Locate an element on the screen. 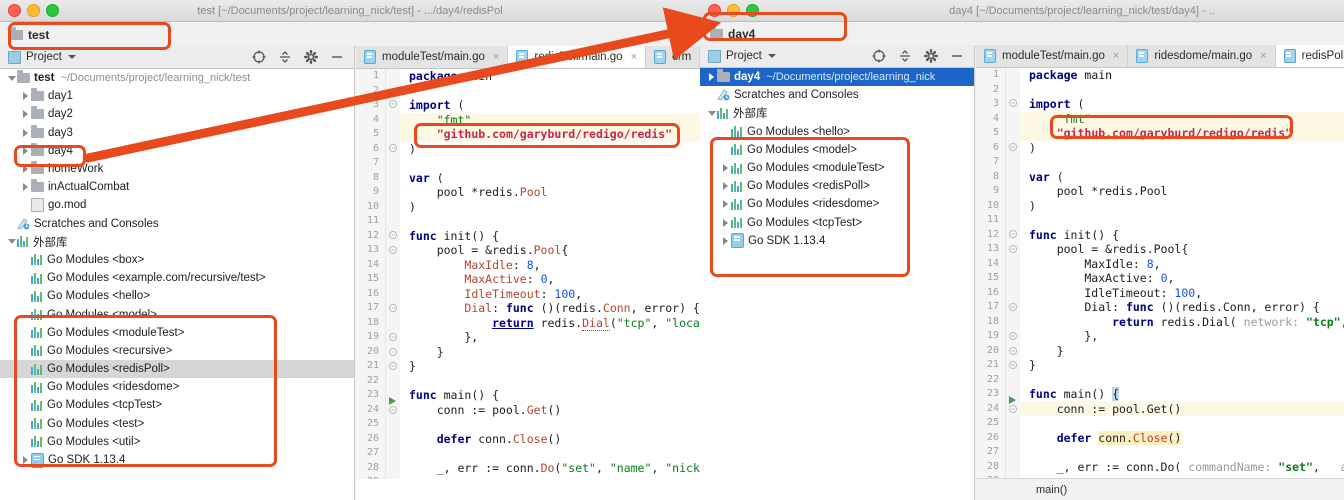 The image size is (1344, 500). tree-row: day4 is located at coordinates (177, 151).